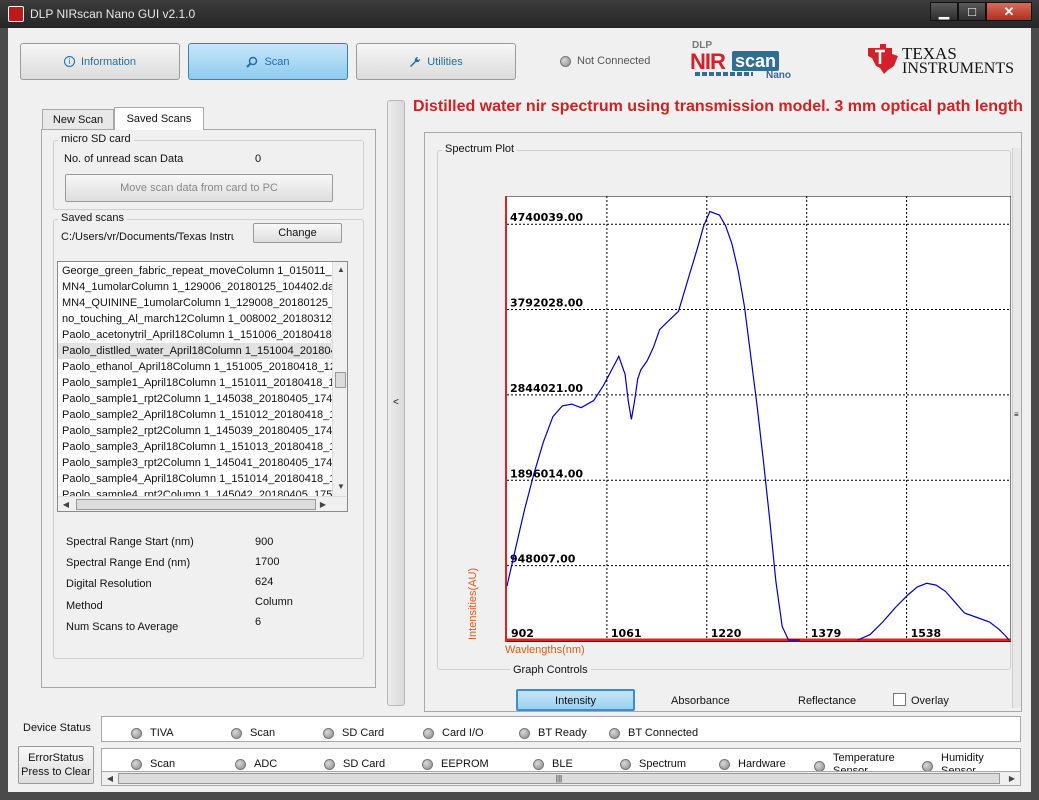 This screenshot has height=800, width=1039. I want to click on x-tick-label: 1538, so click(926, 633).